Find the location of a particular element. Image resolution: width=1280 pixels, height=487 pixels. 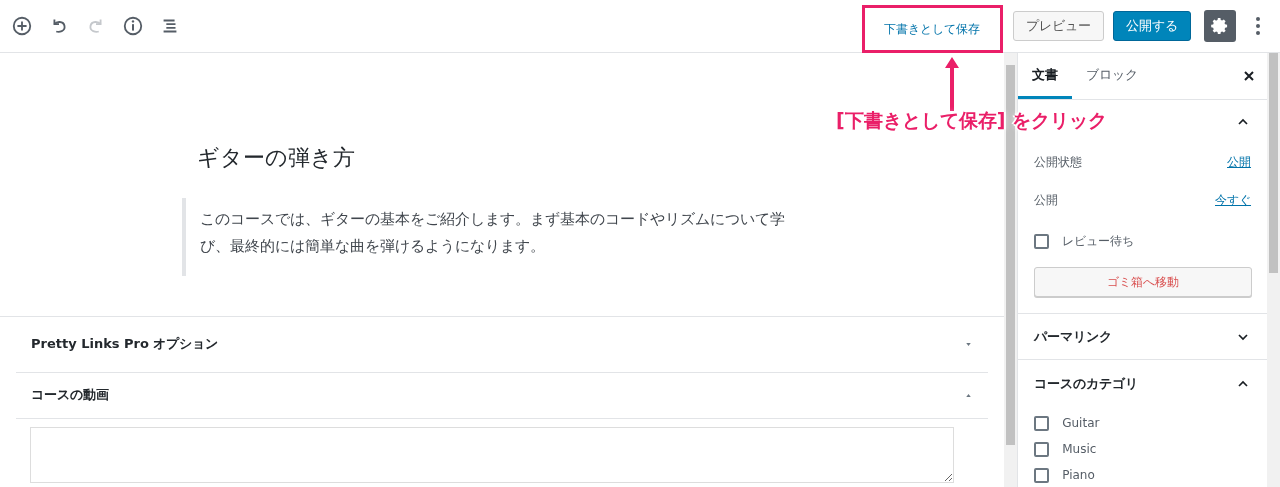

trash-button: ゴミ箱へ移動 is located at coordinates (1143, 282).